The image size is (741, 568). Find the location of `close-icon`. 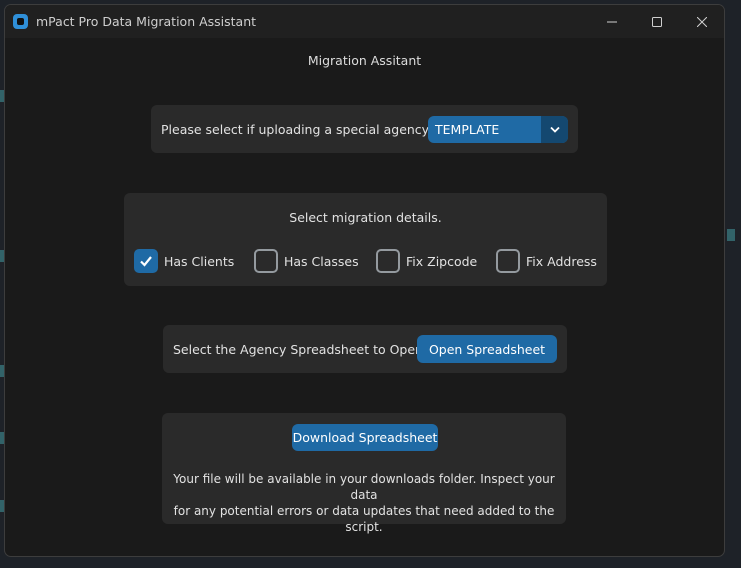

close-icon is located at coordinates (702, 21).